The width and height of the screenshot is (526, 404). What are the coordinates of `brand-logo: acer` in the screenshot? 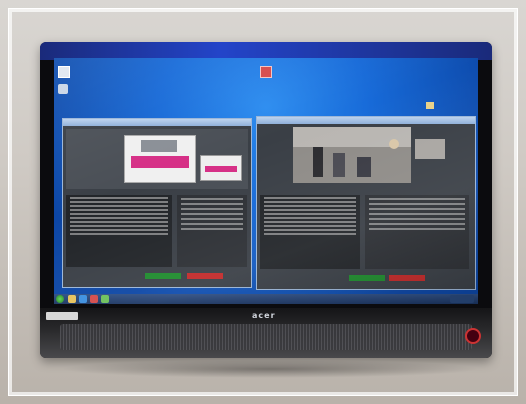 It's located at (264, 315).